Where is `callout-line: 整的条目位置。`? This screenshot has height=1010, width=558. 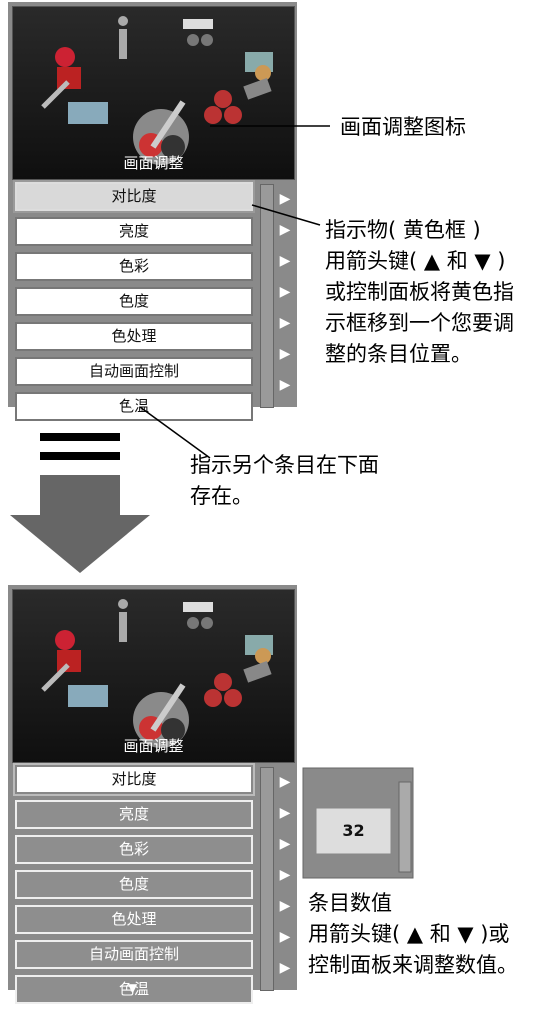 callout-line: 整的条目位置。 is located at coordinates (398, 354).